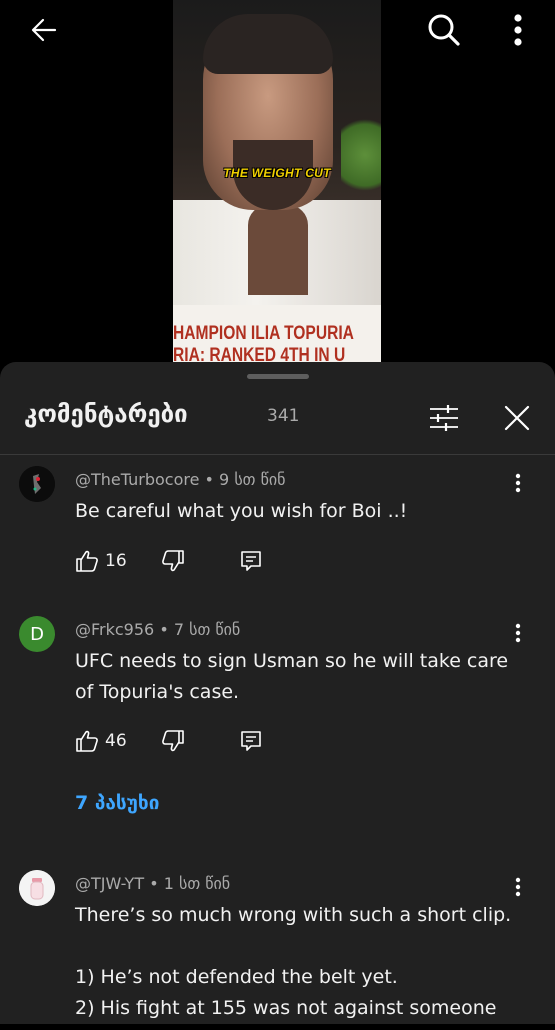 This screenshot has width=555, height=1030. What do you see at coordinates (109, 883) in the screenshot?
I see `comment-author: @TJW-YT` at bounding box center [109, 883].